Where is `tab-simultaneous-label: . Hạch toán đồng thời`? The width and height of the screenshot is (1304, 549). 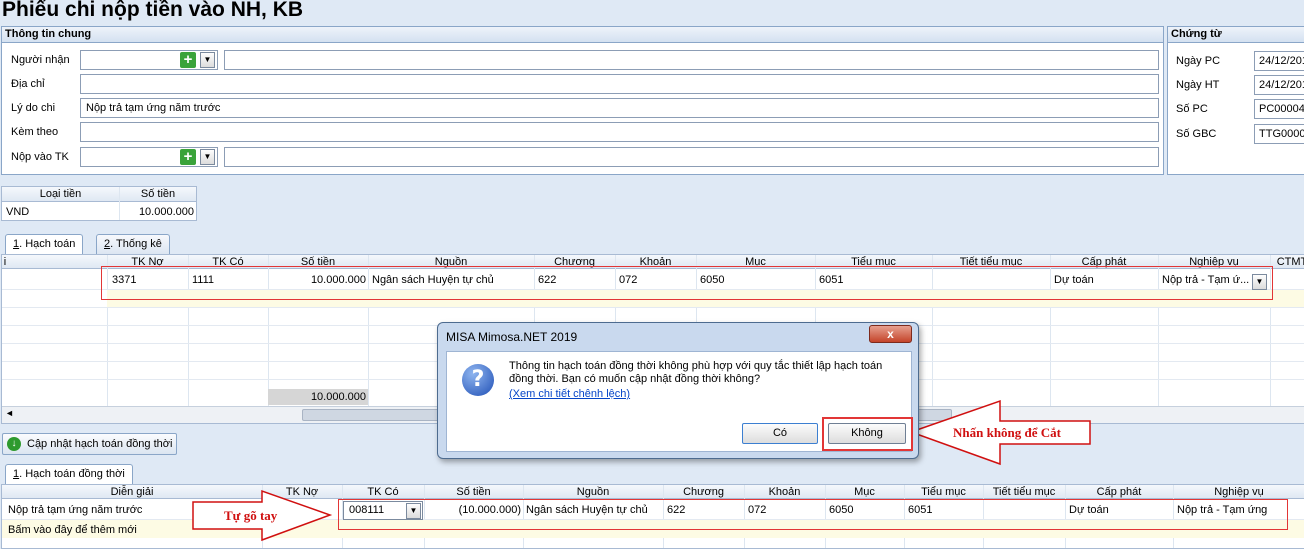 tab-simultaneous-label: . Hạch toán đồng thời is located at coordinates (72, 474).